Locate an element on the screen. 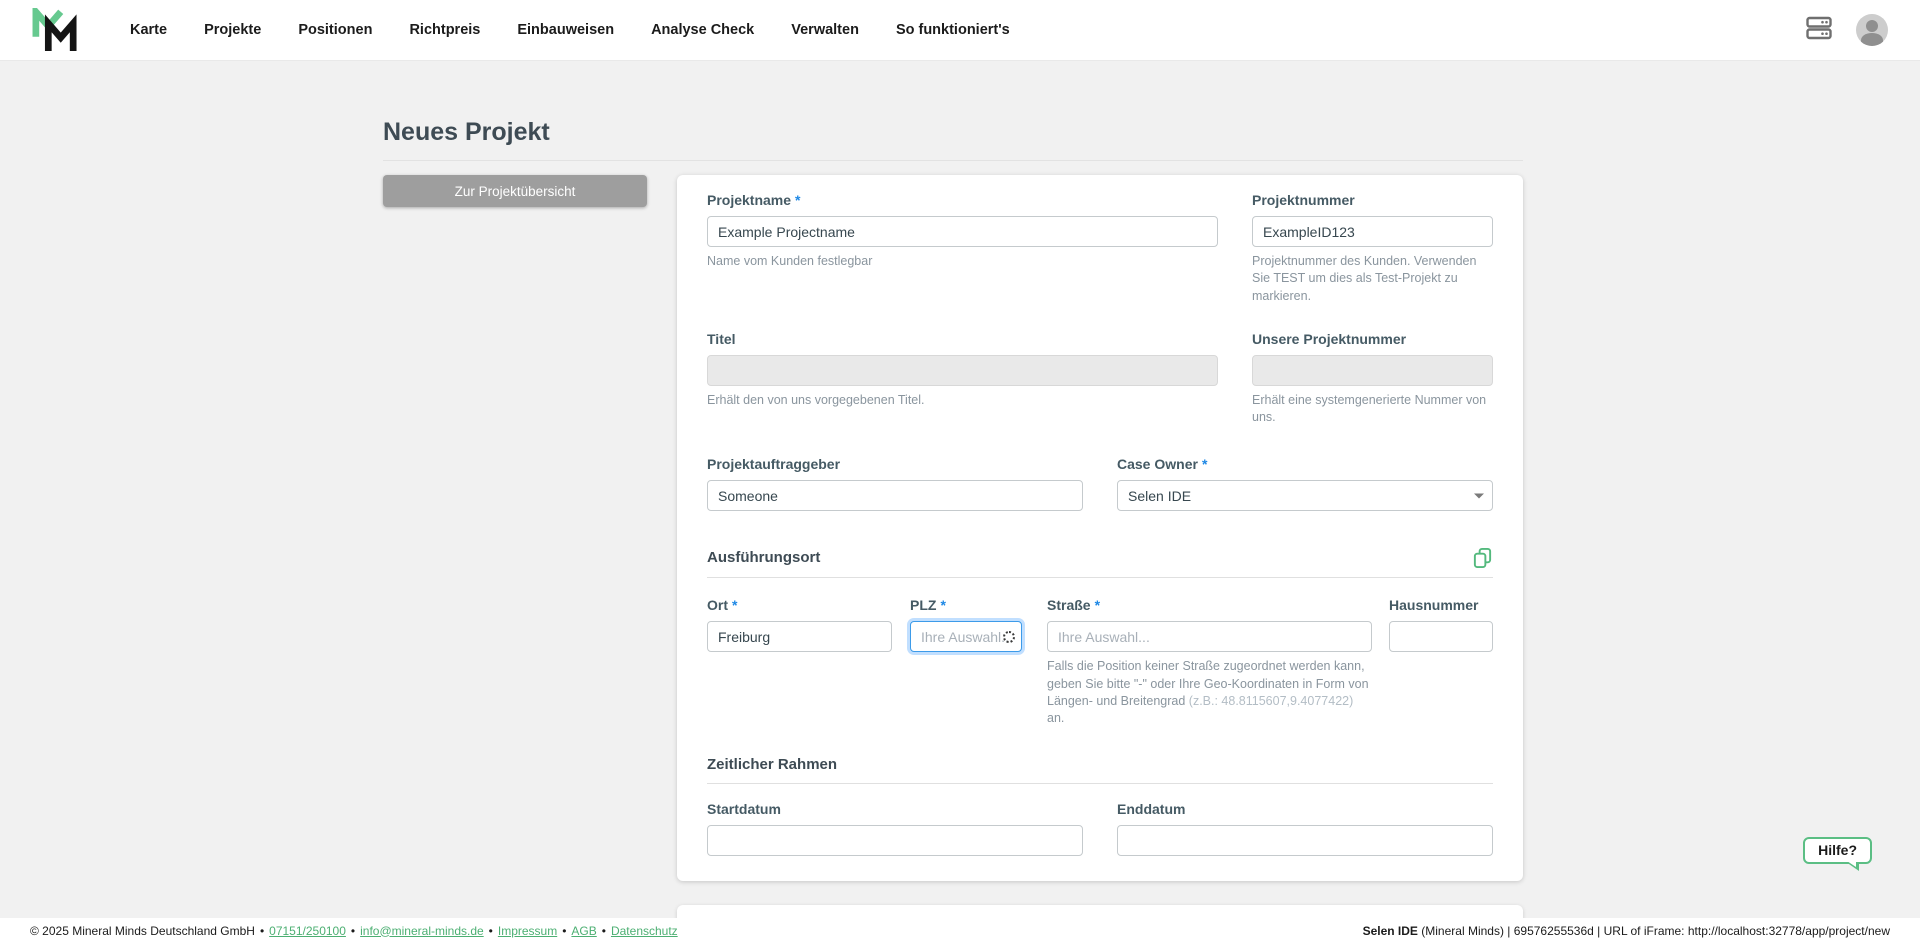 This screenshot has width=1920, height=943. form-row-location: Ort* PLZ* Straße* is located at coordinates (1100, 661).